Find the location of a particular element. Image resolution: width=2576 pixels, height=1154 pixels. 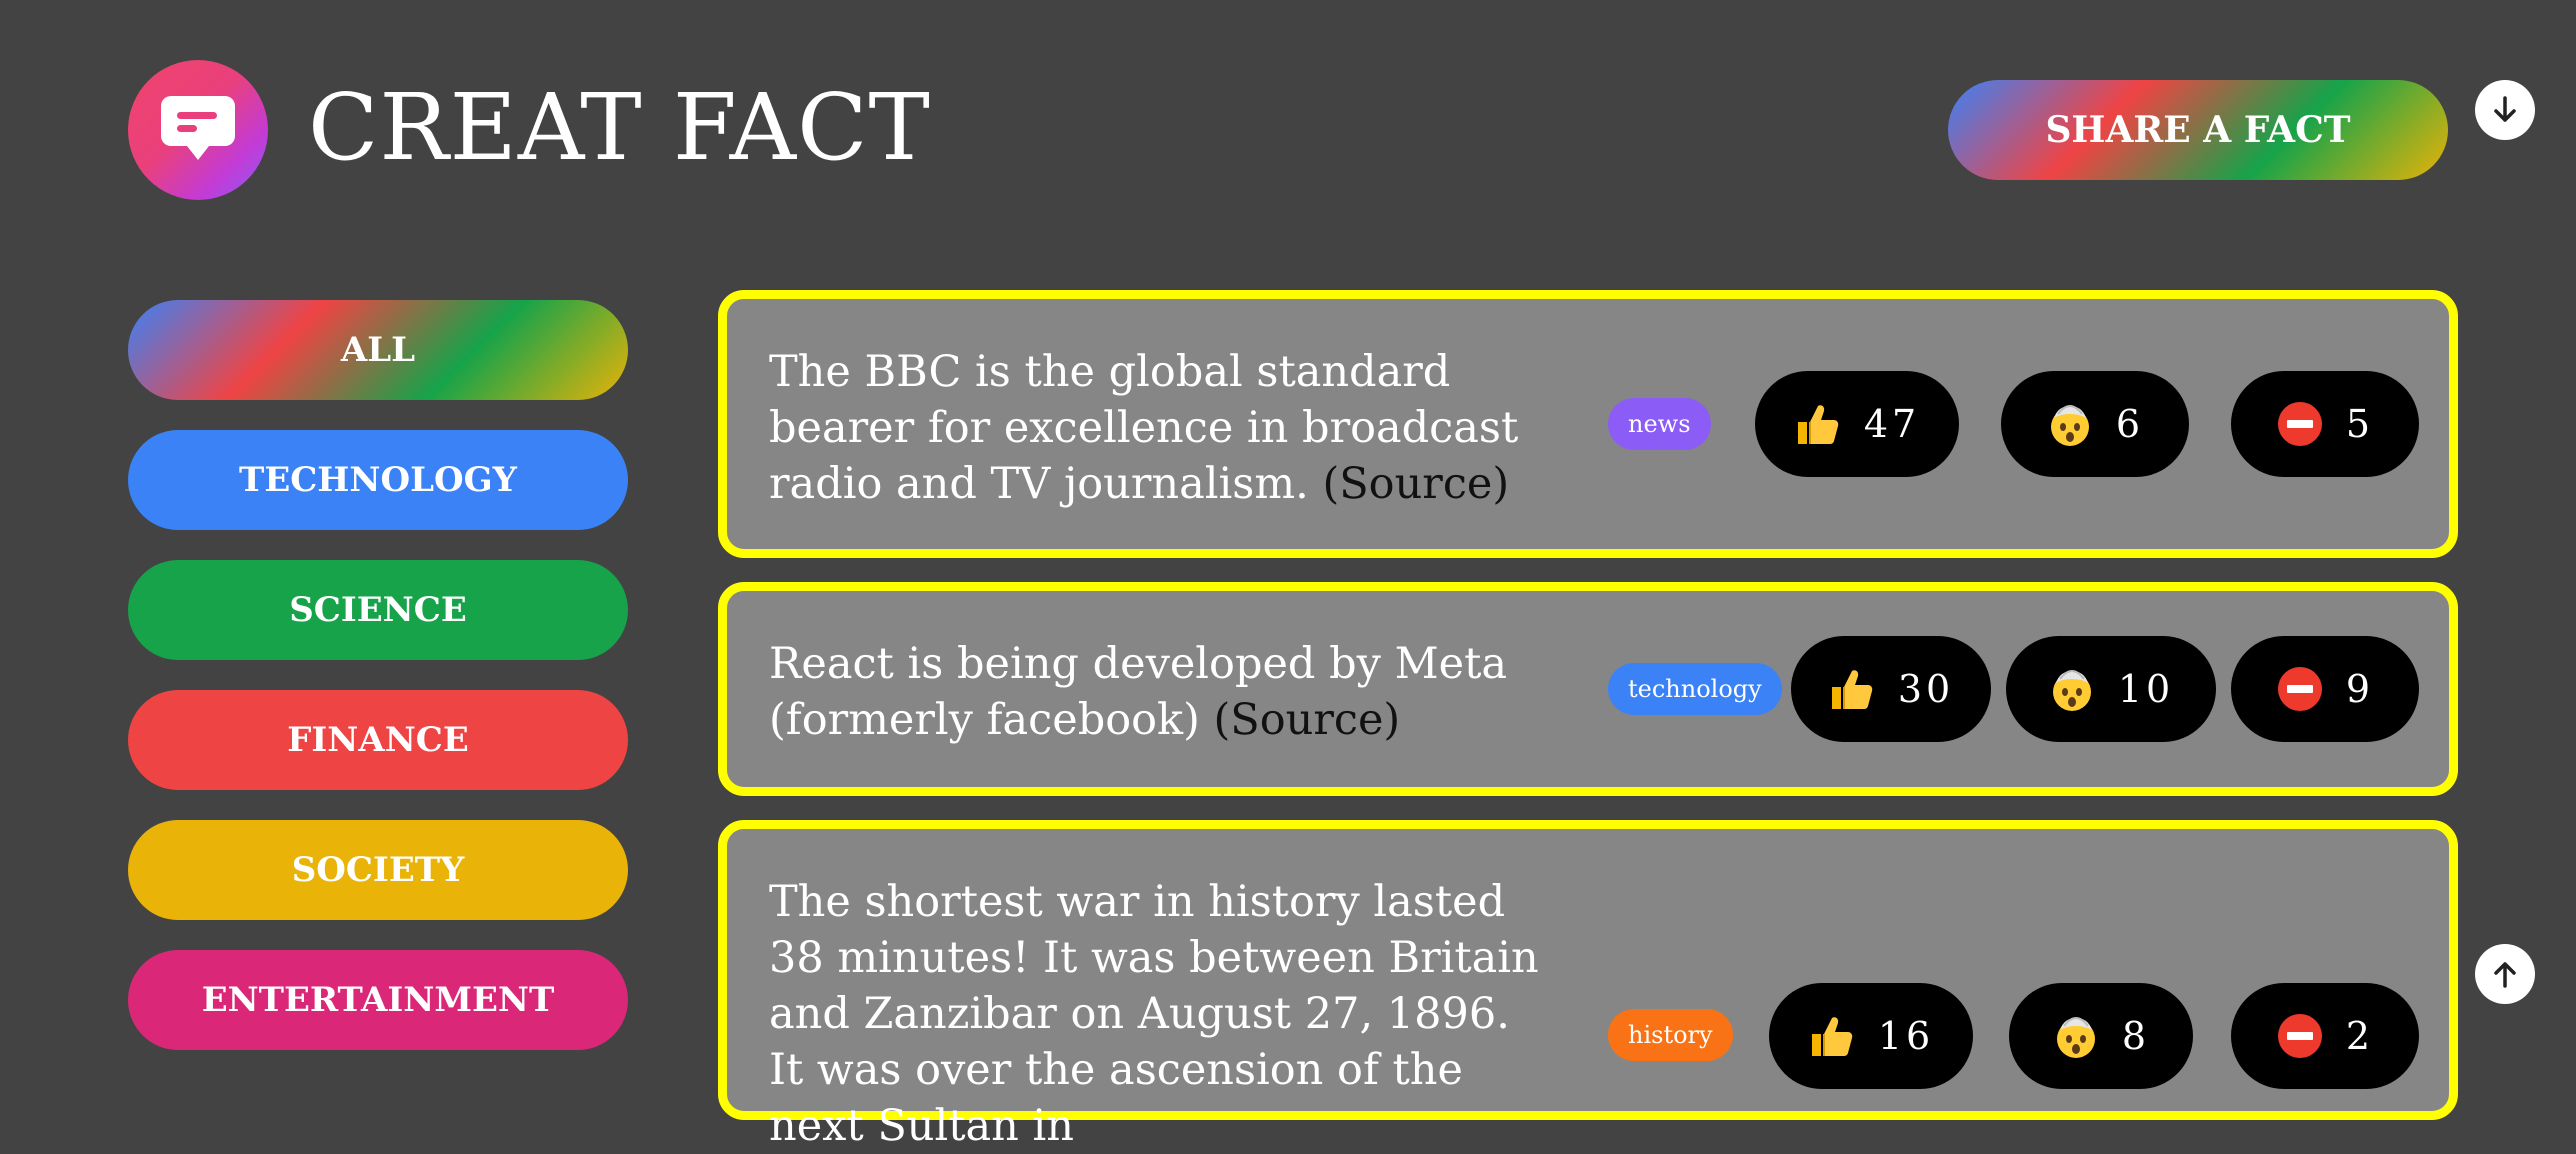

app-title: CREAT FACT is located at coordinates (619, 127).